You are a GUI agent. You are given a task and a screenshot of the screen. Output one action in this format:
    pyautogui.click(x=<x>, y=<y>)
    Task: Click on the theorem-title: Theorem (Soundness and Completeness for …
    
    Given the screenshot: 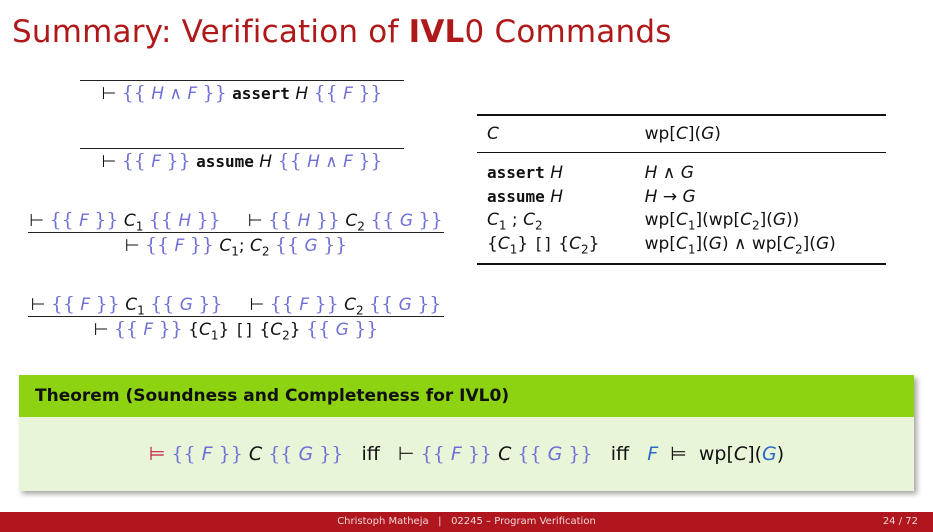 What is the action you would take?
    pyautogui.click(x=466, y=396)
    